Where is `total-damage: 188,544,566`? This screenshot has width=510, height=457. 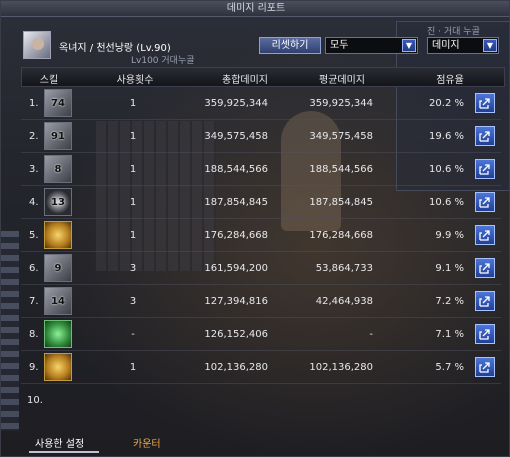 total-damage: 188,544,566 is located at coordinates (236, 169).